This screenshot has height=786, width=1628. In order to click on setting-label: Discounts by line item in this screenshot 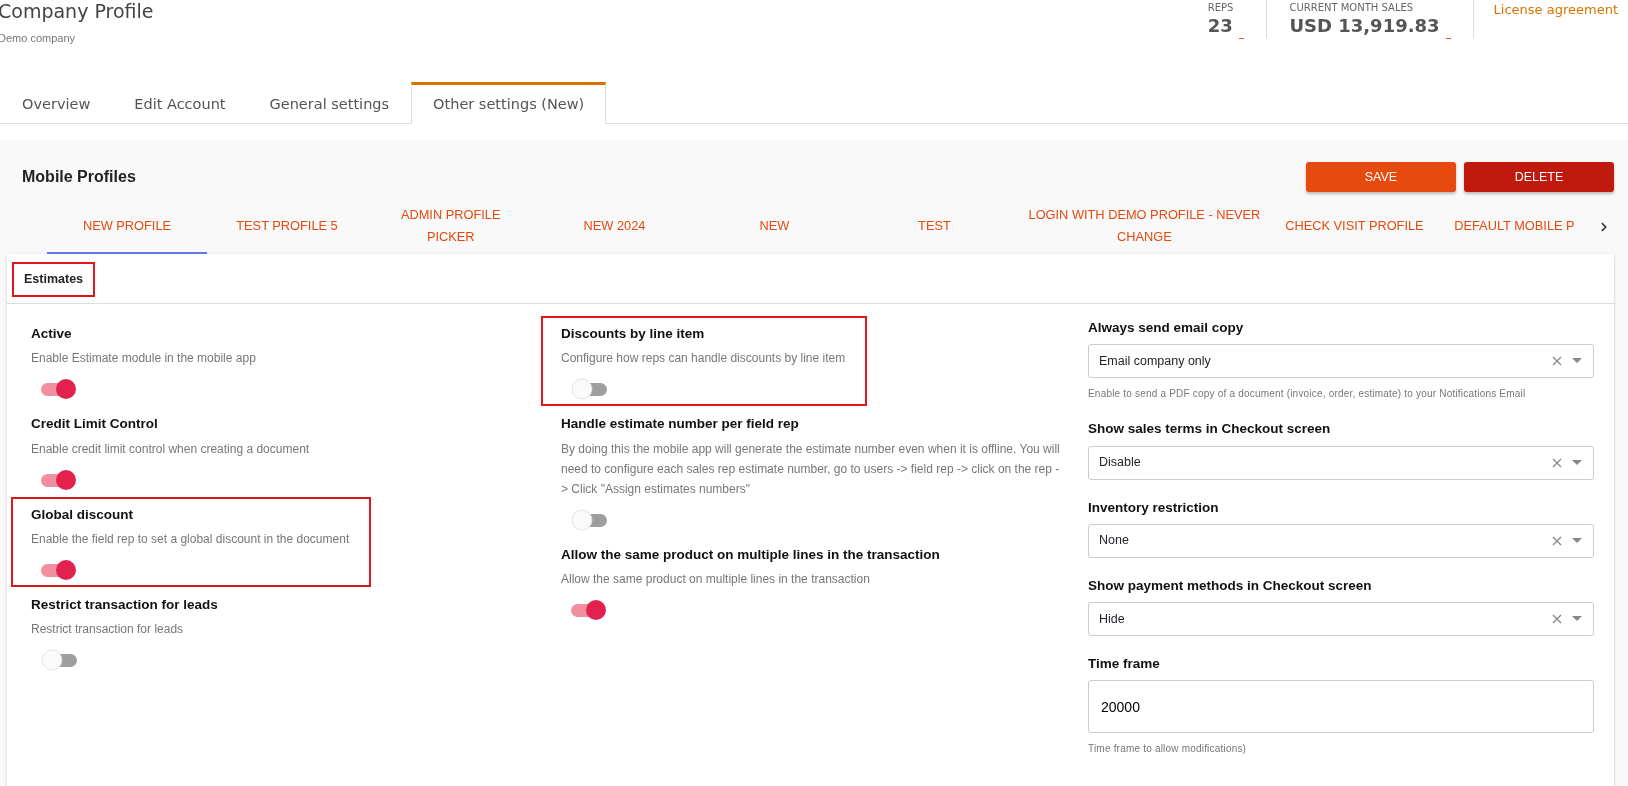, I will do `click(633, 334)`.